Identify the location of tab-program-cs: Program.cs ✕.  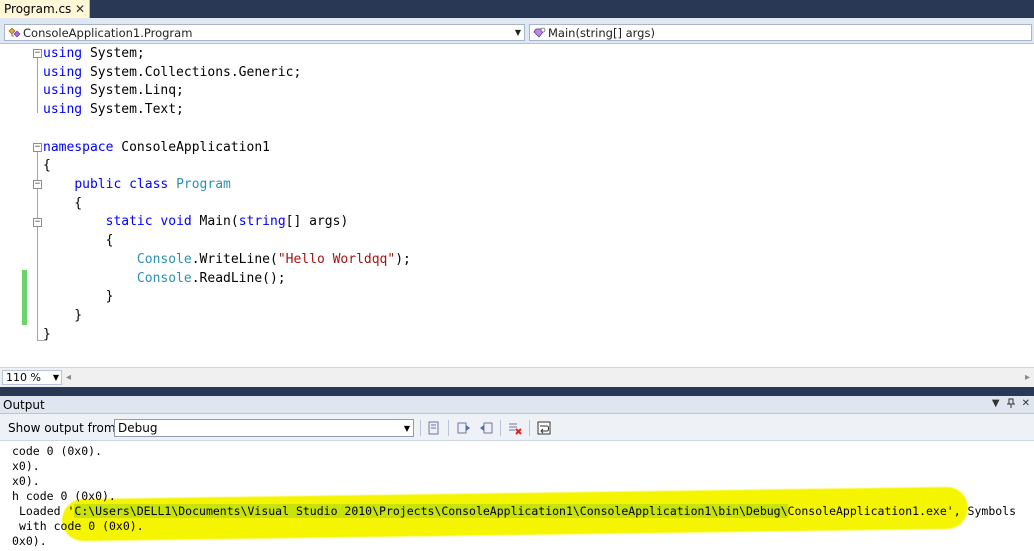
(45, 9).